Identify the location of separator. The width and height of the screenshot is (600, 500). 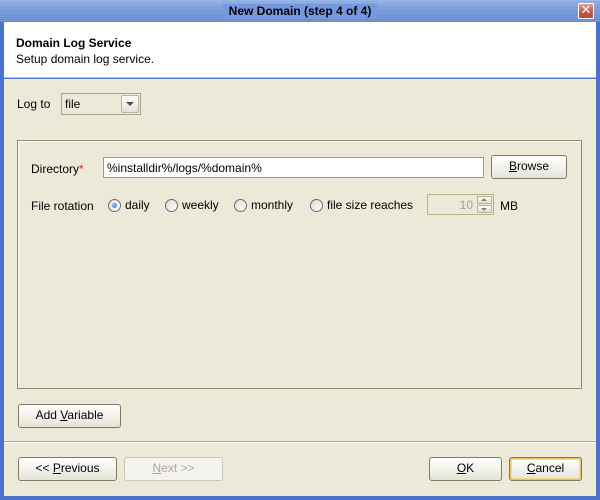
(300, 442).